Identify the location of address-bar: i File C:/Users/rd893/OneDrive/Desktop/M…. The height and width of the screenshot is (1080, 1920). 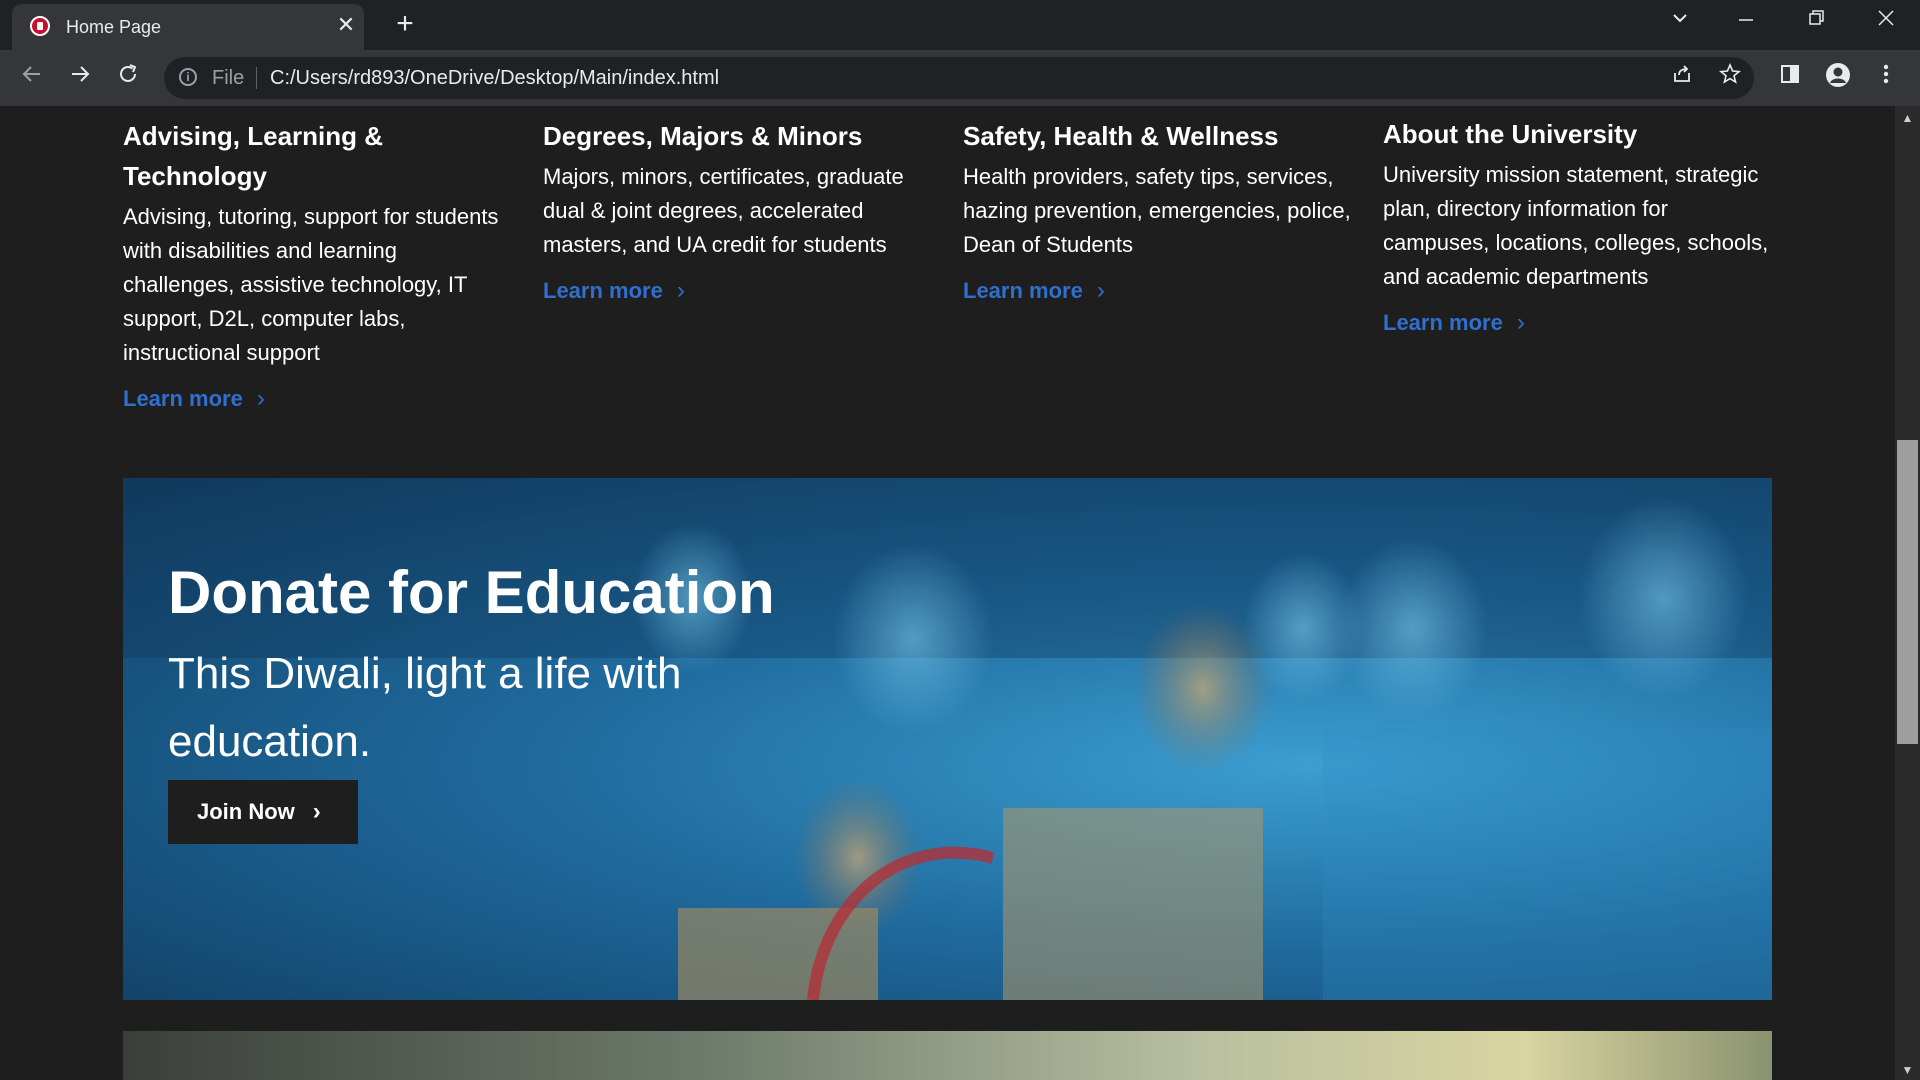
(959, 78).